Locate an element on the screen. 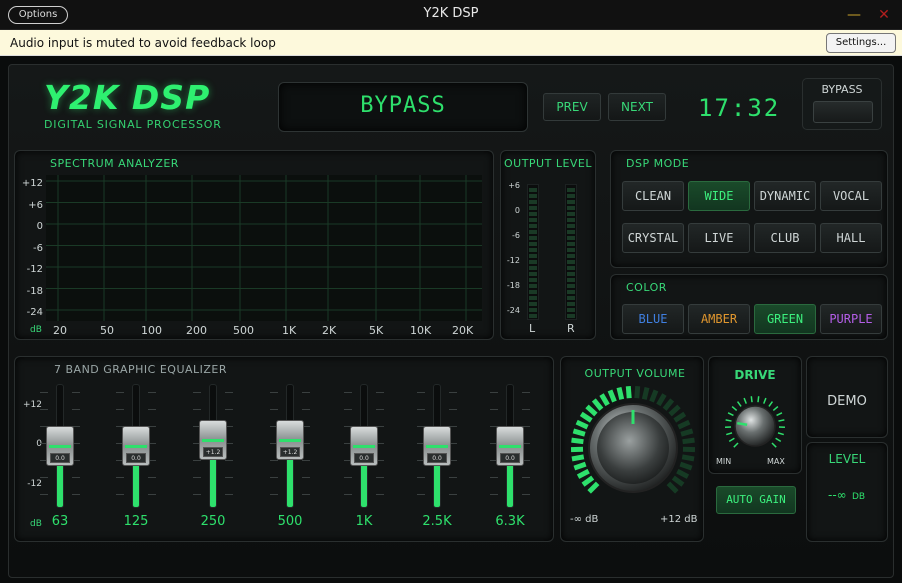 Image resolution: width=902 pixels, height=583 pixels. spectrum-y-tick: -18 is located at coordinates (34, 291).